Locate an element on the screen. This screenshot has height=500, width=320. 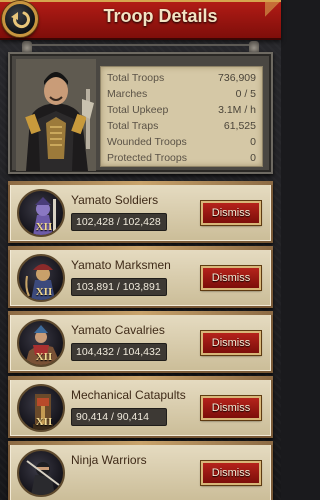
soldier-icon: XII is located at coordinates (41, 213).